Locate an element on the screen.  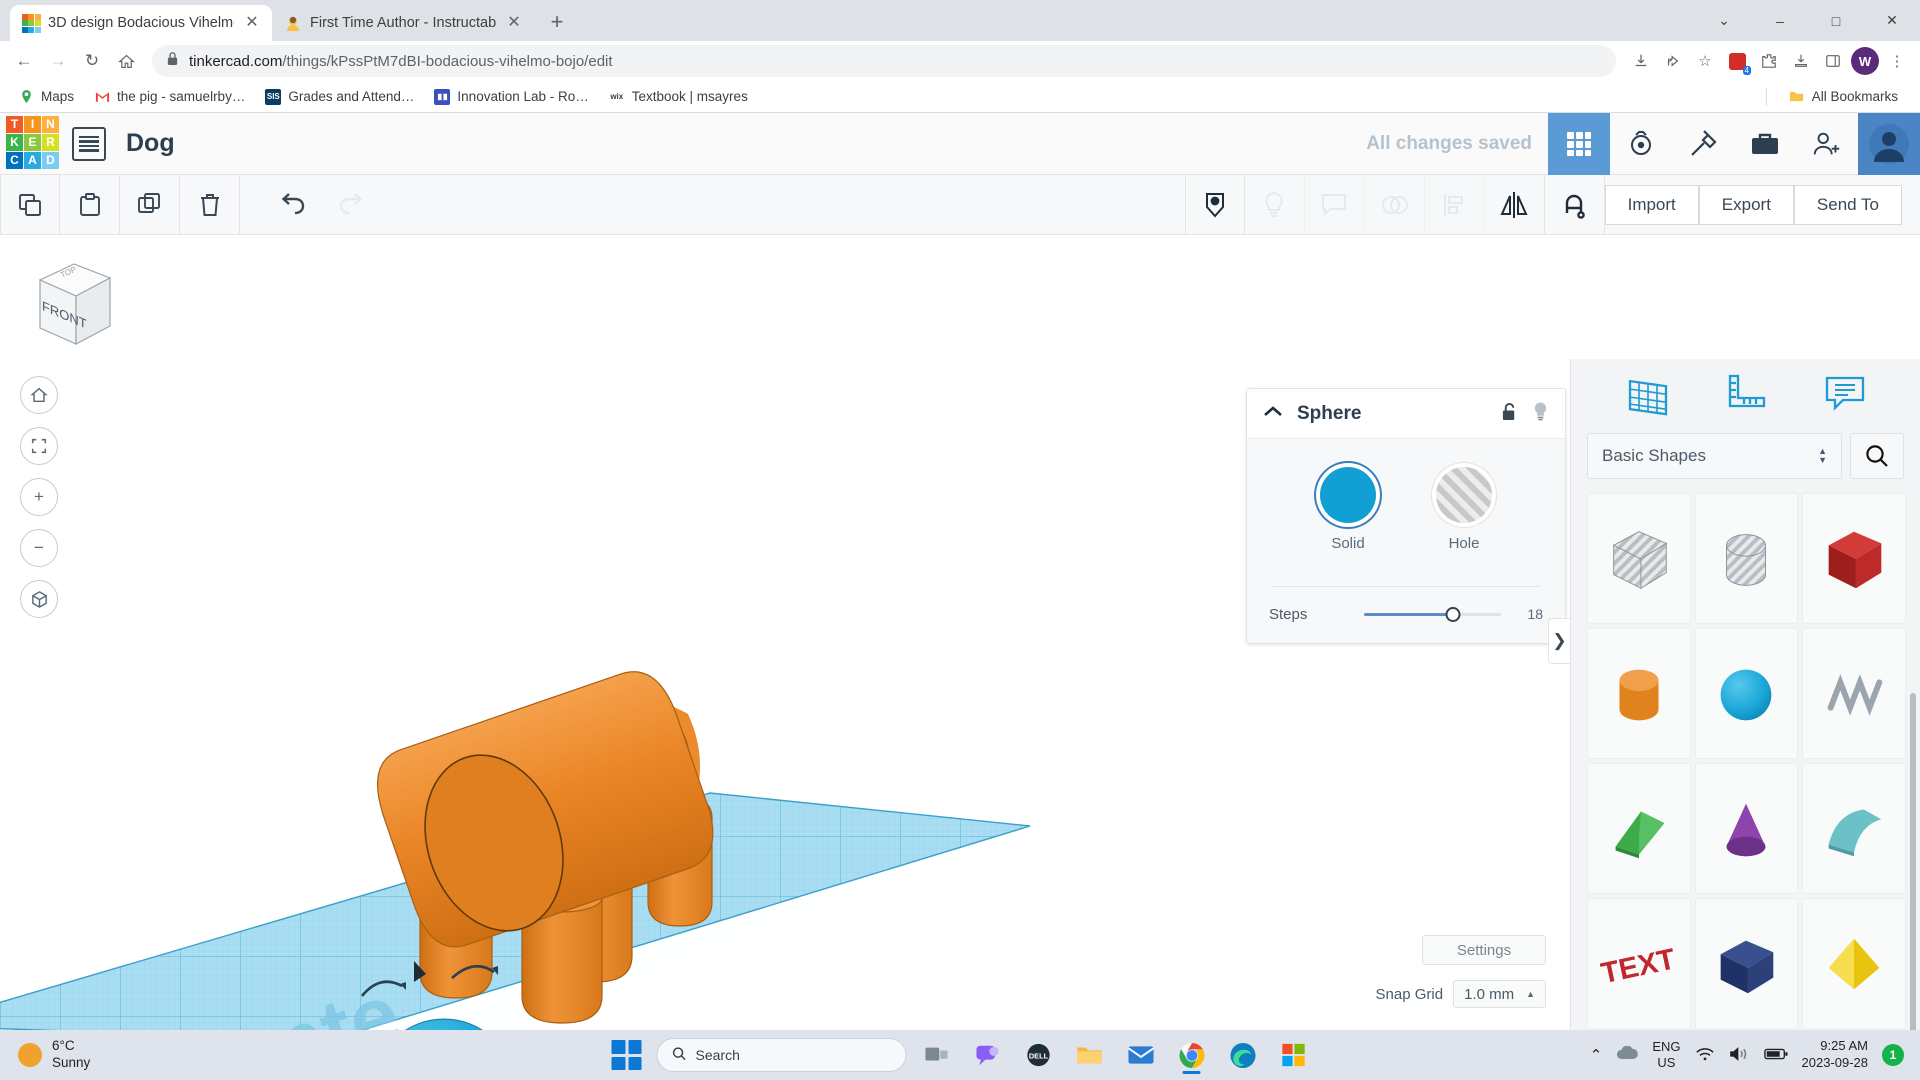
chrome-menu-icon: ⋮ is located at coordinates (1897, 61).